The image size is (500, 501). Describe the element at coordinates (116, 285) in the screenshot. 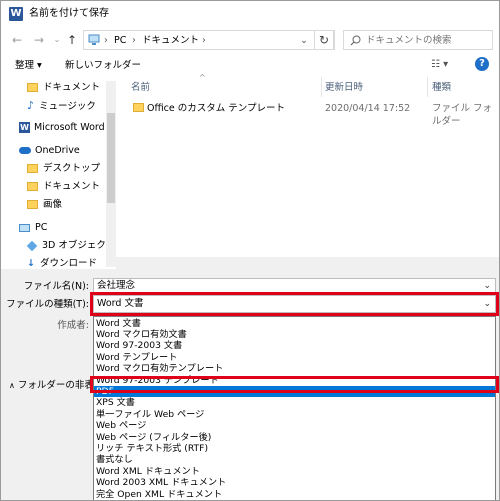

I see `filename-value: 会社理念` at that location.